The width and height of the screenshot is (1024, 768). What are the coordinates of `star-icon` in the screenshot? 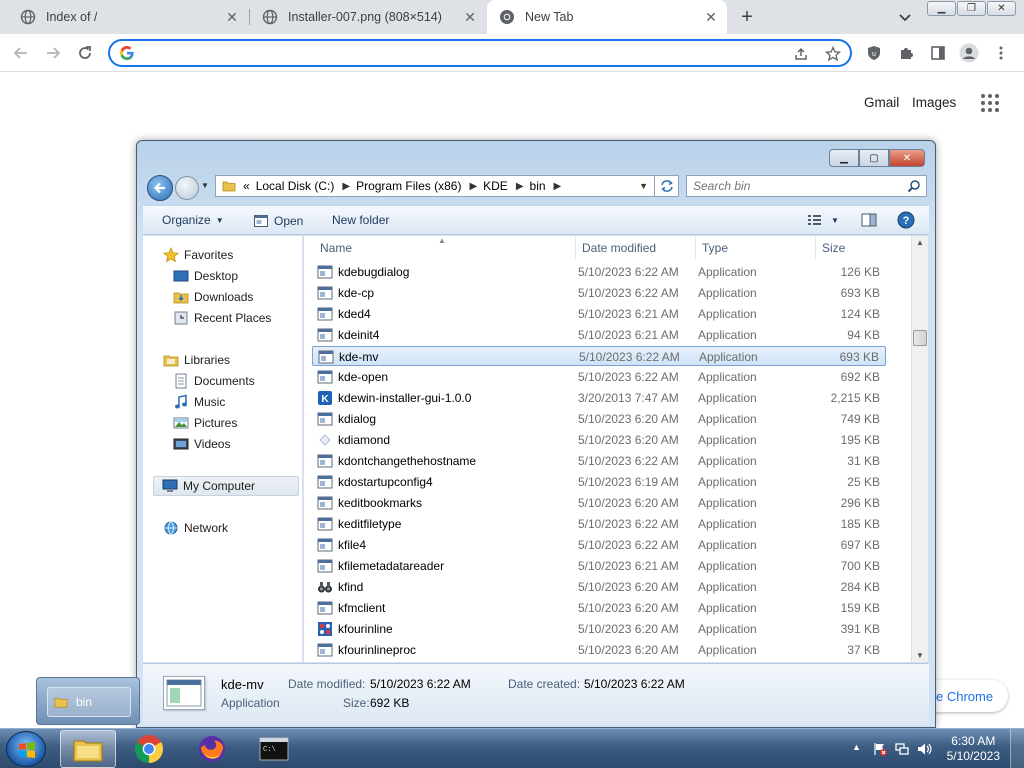 It's located at (833, 54).